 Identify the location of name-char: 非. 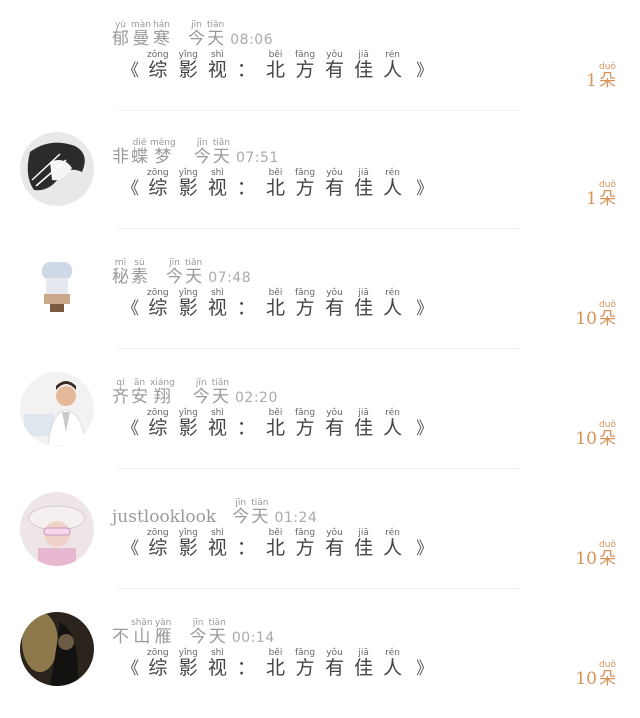
(120, 157).